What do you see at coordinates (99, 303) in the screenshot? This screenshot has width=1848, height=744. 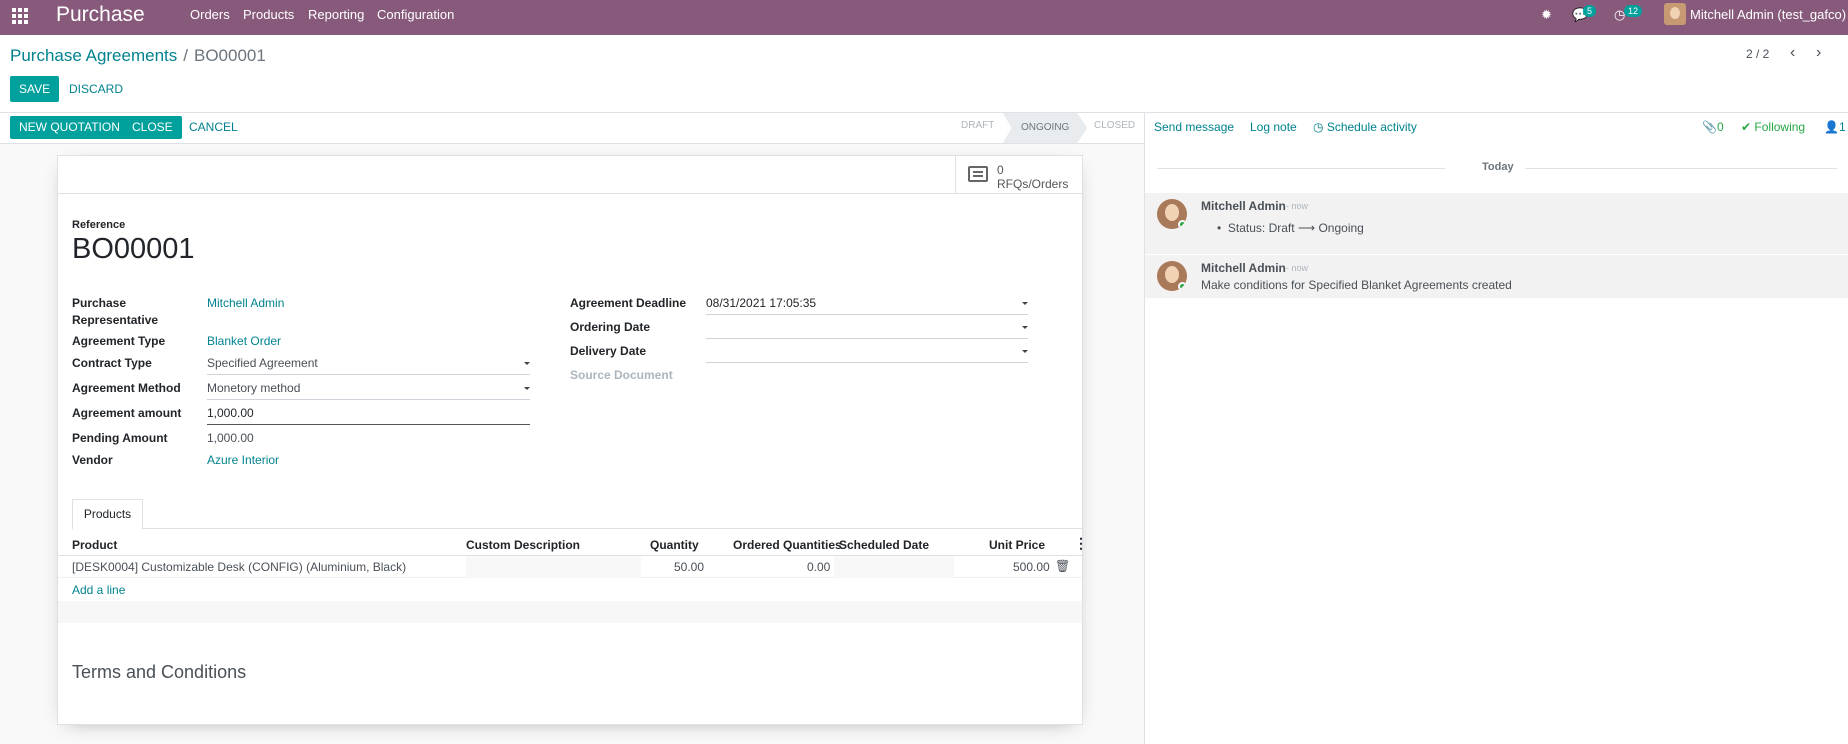 I see `purchase-rep-label: Purchase` at bounding box center [99, 303].